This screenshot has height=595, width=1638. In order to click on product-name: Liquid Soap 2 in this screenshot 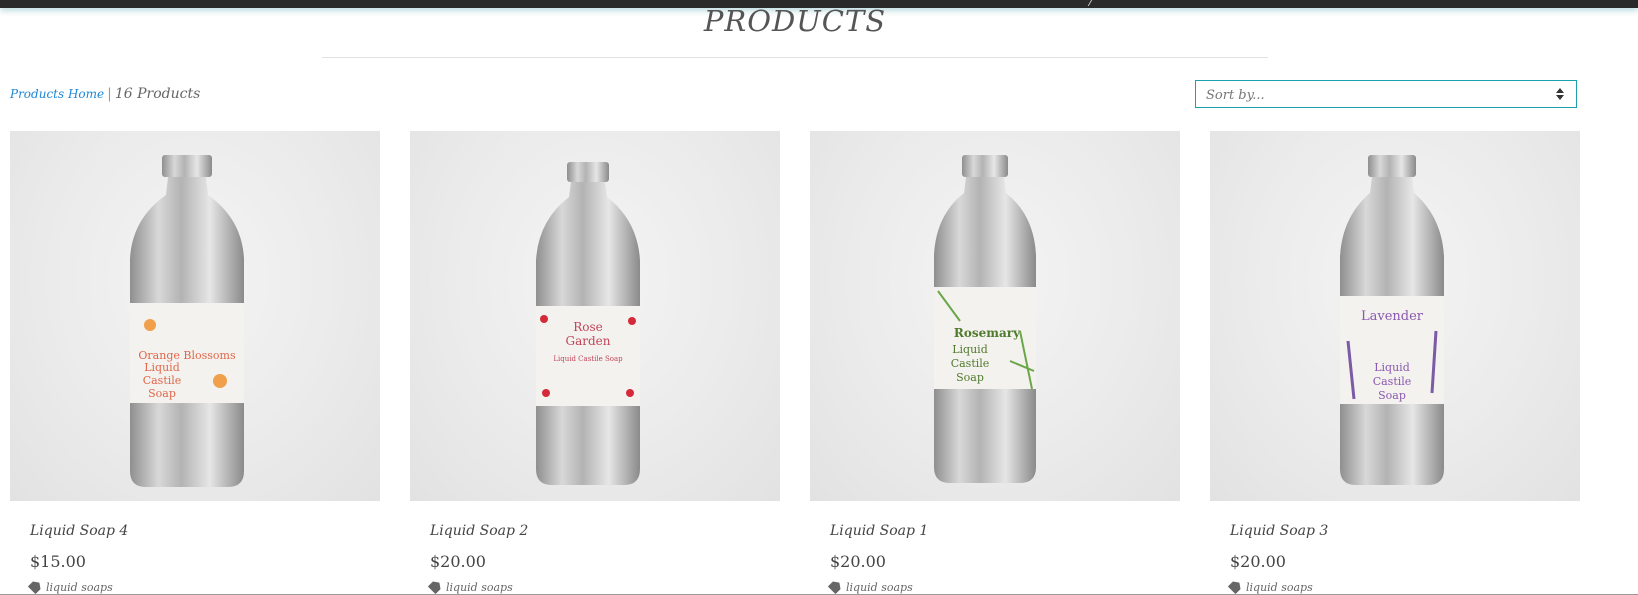, I will do `click(479, 531)`.